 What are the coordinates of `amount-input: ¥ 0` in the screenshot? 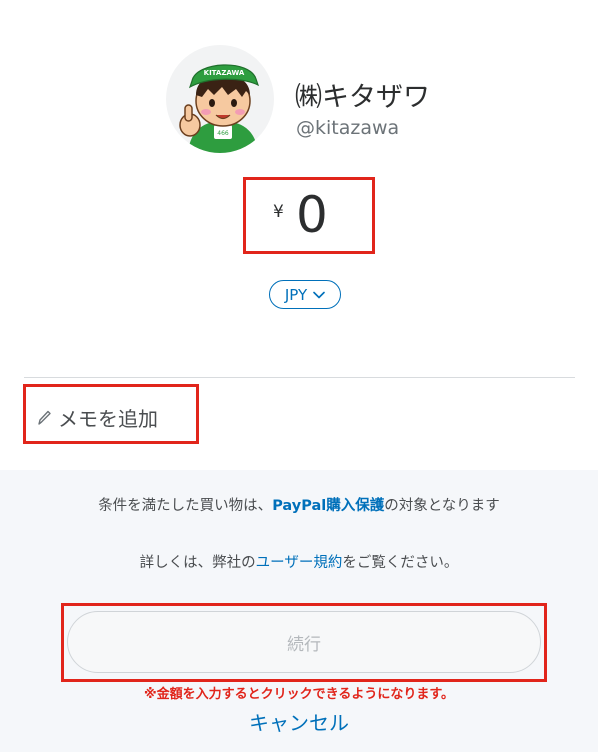 It's located at (309, 215).